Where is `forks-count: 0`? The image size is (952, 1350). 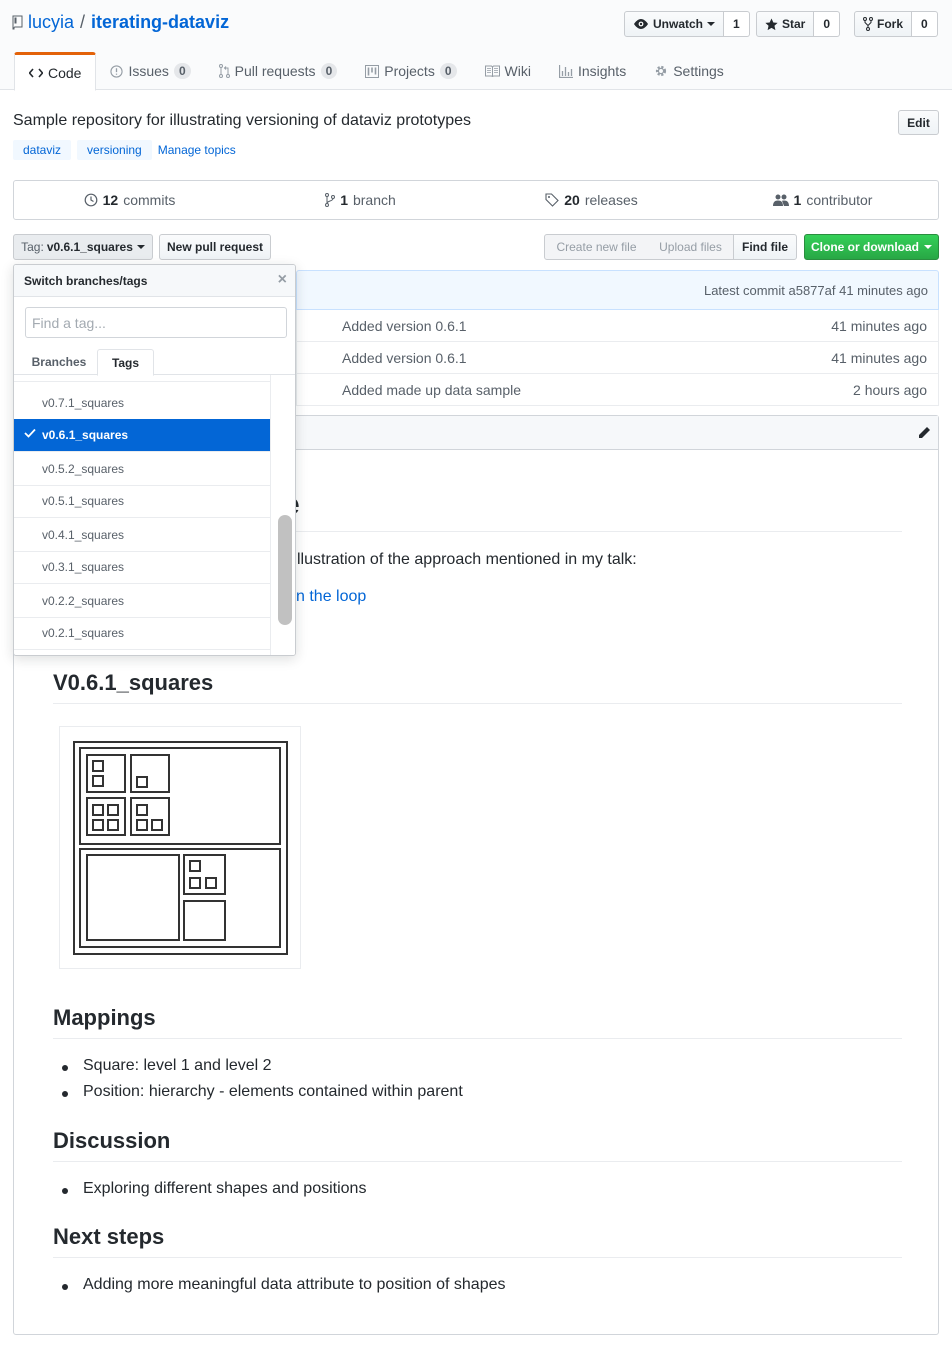
forks-count: 0 is located at coordinates (925, 24).